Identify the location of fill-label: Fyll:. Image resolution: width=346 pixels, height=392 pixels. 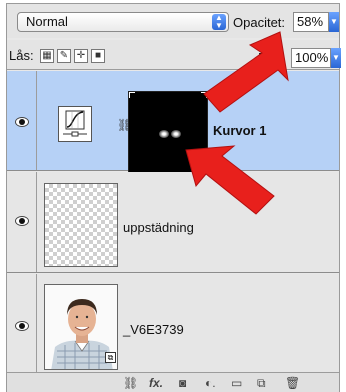
(270, 57).